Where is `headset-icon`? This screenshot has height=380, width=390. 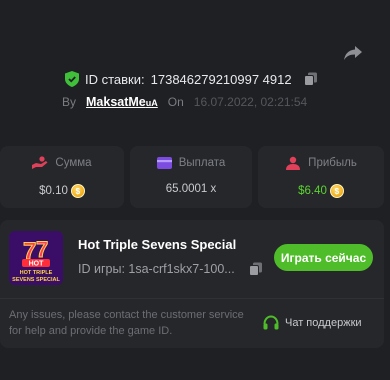 headset-icon is located at coordinates (271, 322).